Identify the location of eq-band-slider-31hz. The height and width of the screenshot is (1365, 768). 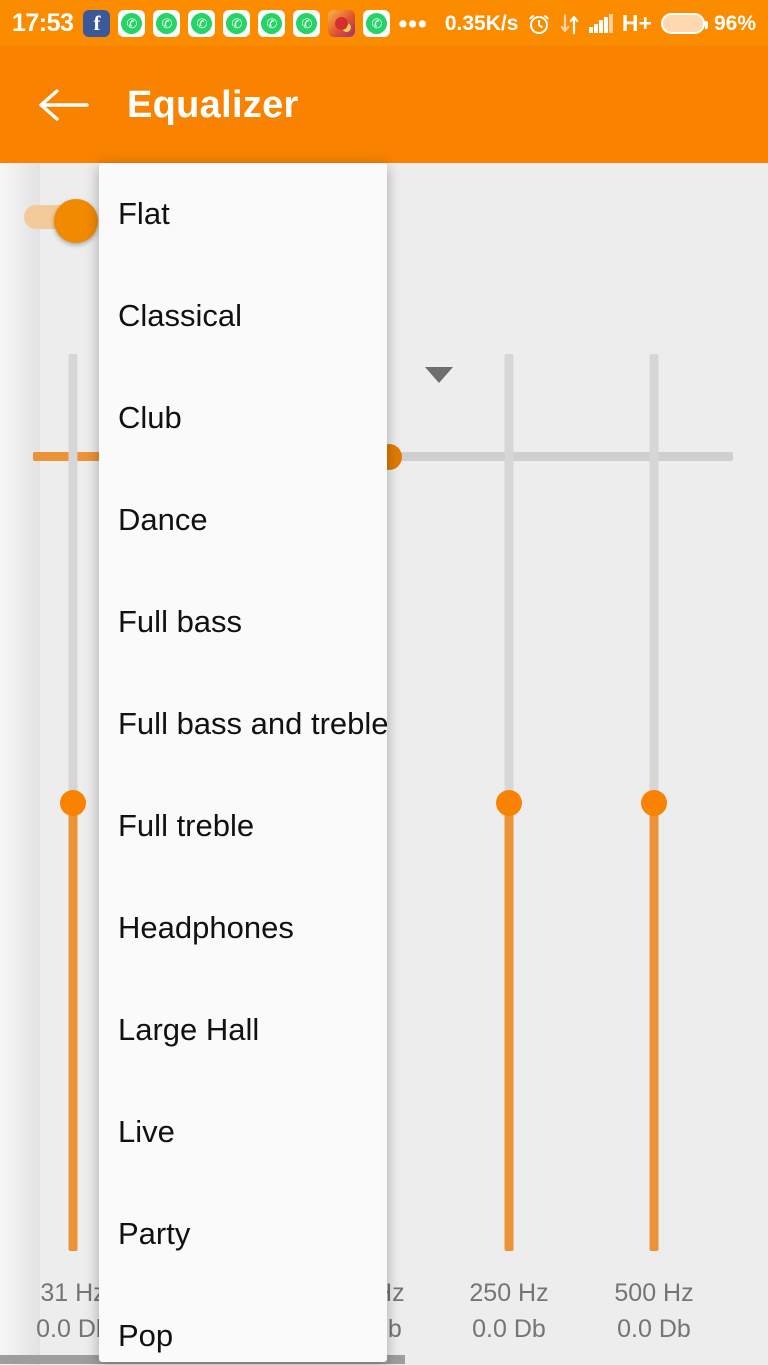
(73, 802).